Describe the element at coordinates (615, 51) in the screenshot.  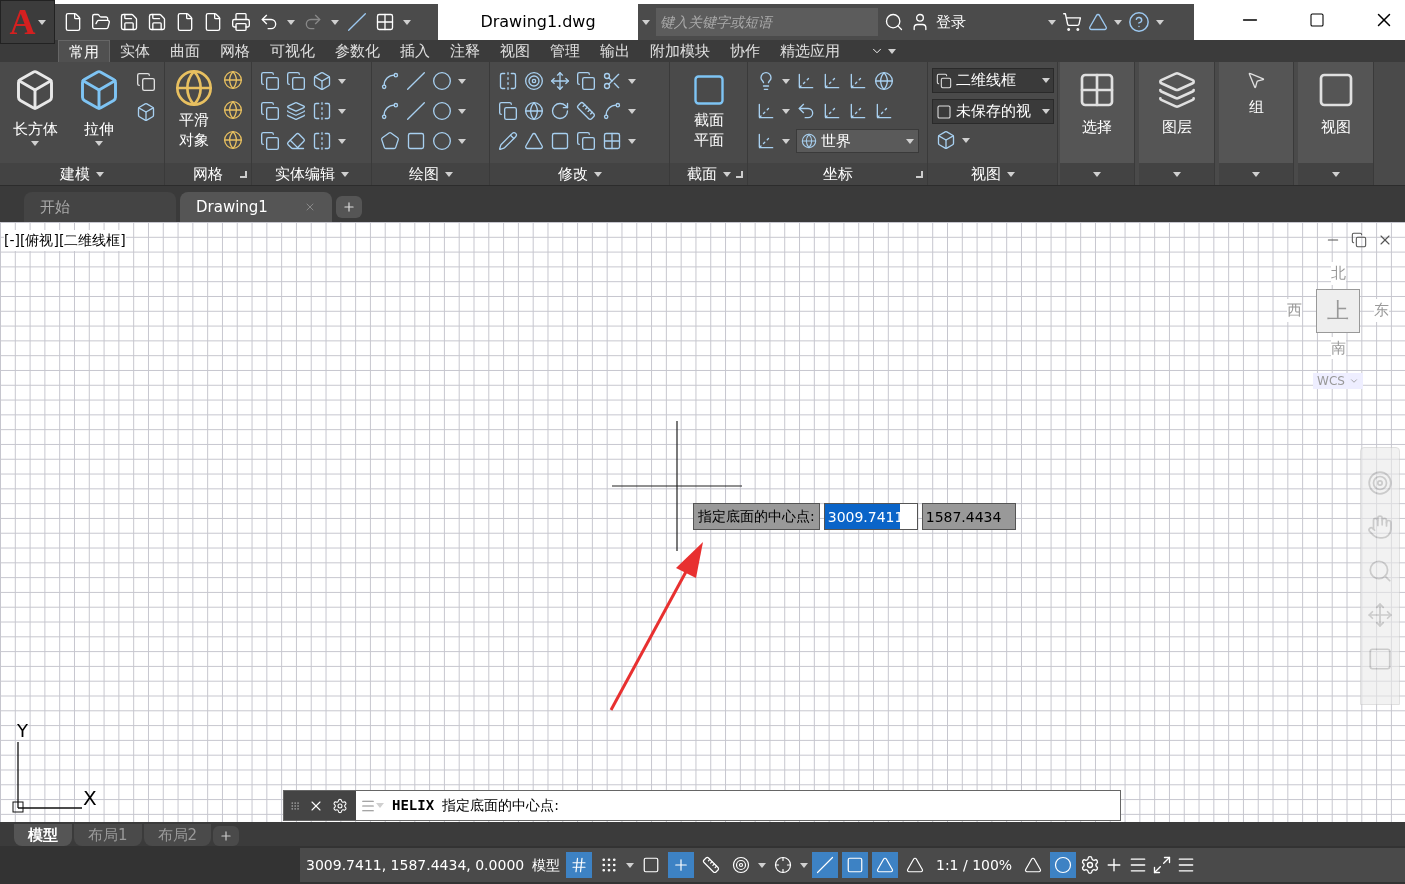
I see `ribbon-tab: 输出` at that location.